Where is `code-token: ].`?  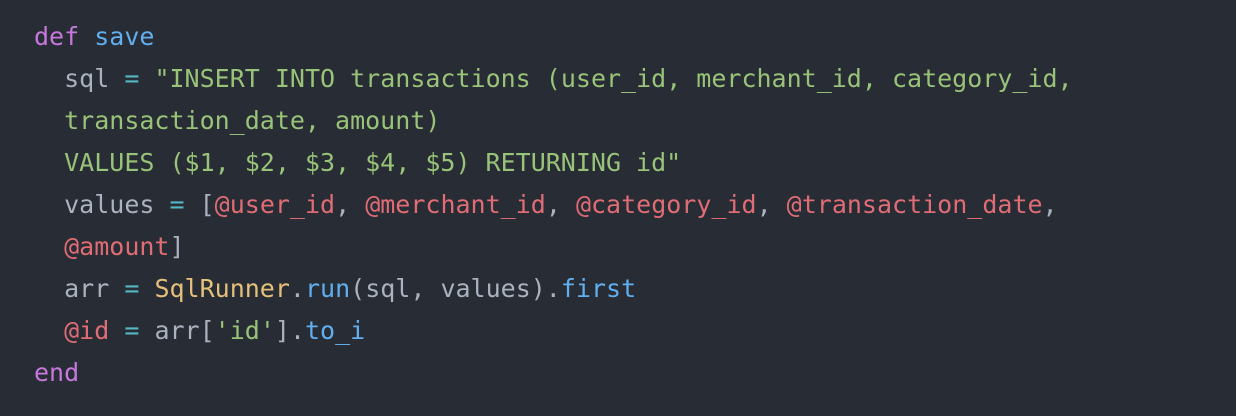
code-token: ]. is located at coordinates (289, 330).